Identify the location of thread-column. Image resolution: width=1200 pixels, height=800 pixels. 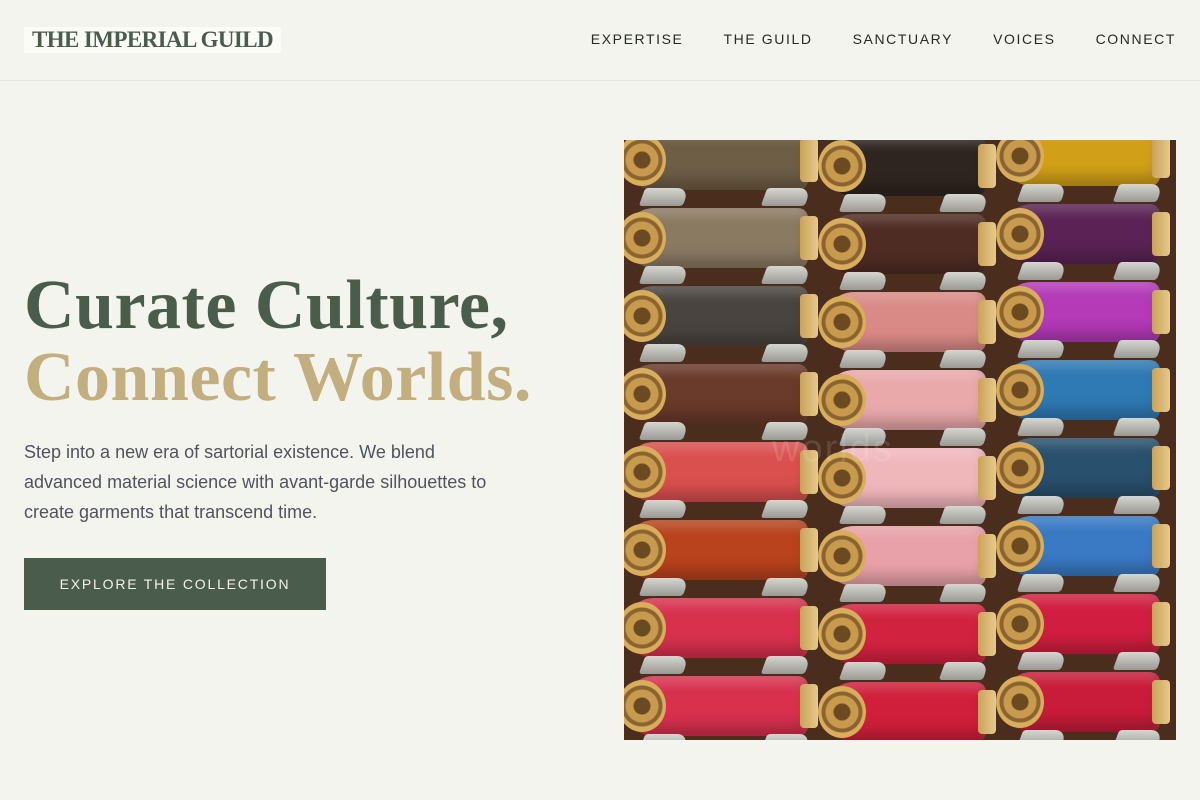
(1086, 440).